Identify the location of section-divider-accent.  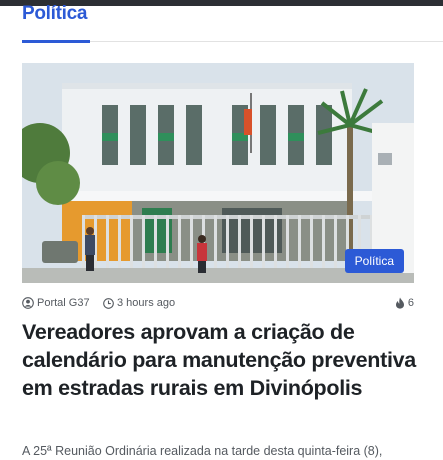
(56, 41).